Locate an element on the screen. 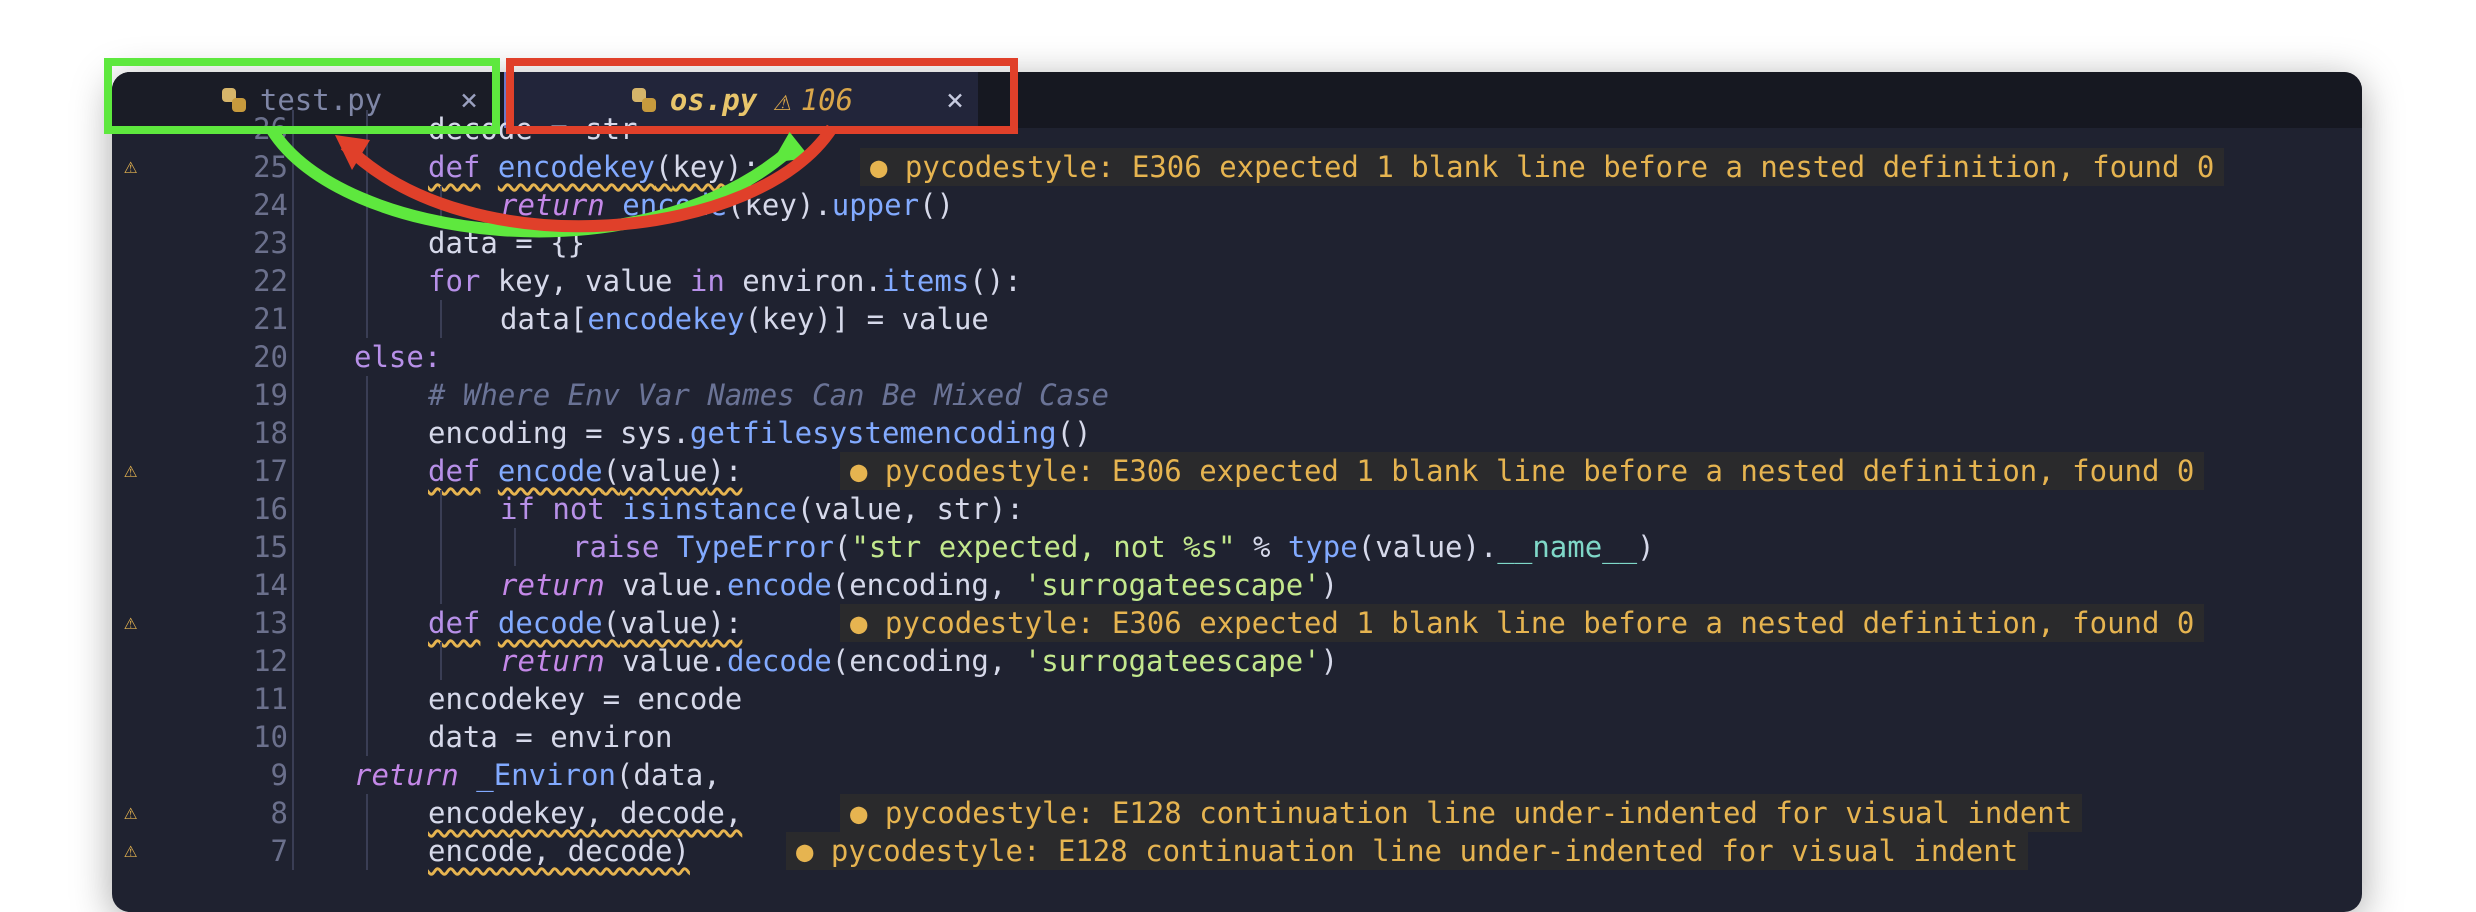 The height and width of the screenshot is (912, 2476). code-content: data[encodekey(key)] = value is located at coordinates (744, 319).